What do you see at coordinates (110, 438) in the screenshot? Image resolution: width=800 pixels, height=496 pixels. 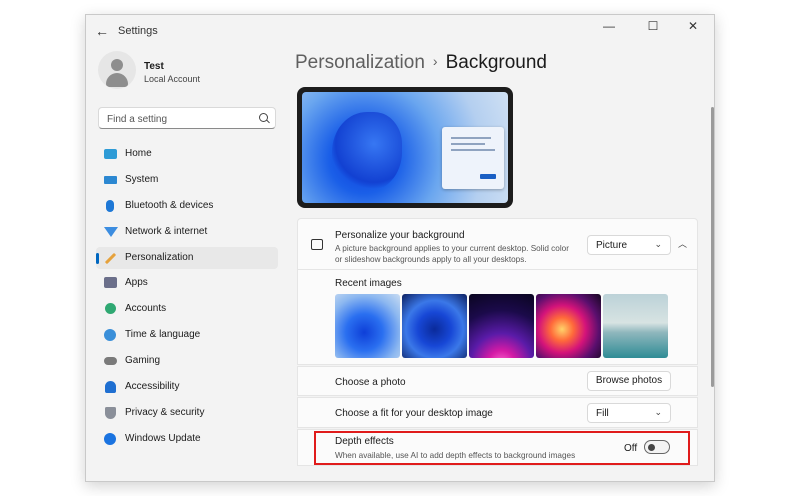 I see `update-icon` at bounding box center [110, 438].